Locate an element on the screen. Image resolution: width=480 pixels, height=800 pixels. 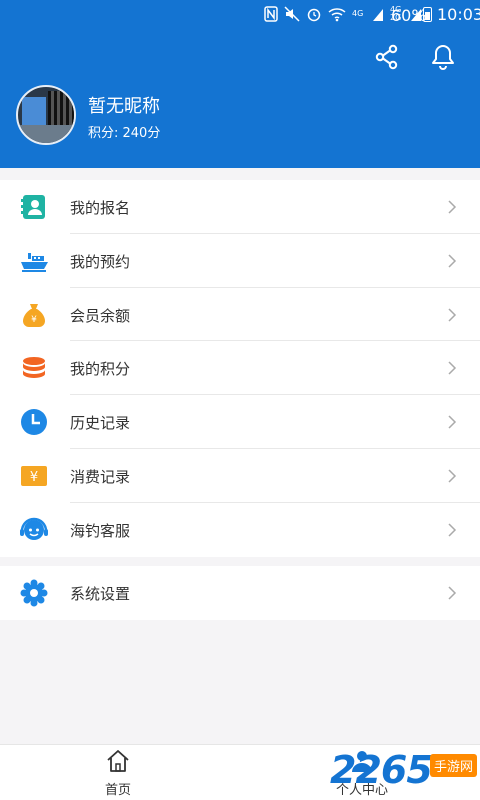
alarm-icon is located at coordinates (314, 14).